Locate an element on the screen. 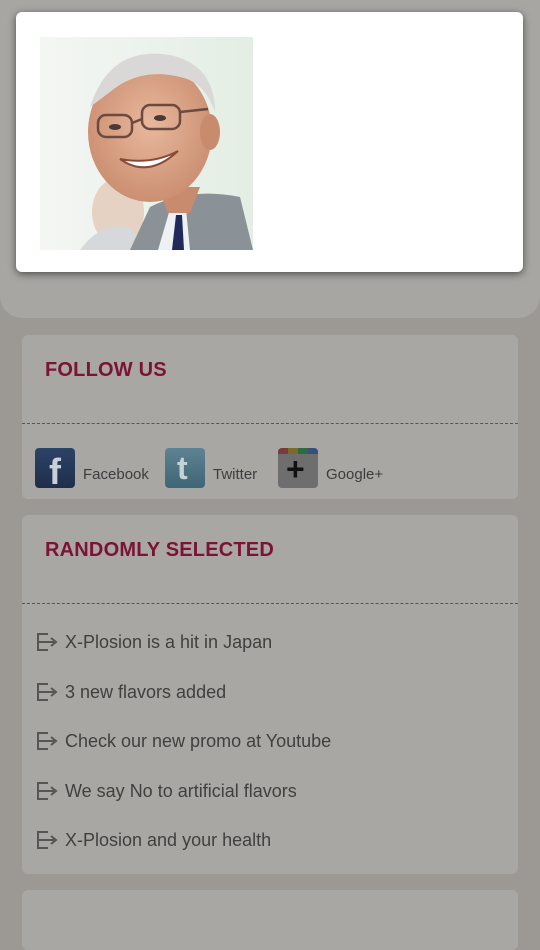 The image size is (540, 950). next-panel is located at coordinates (270, 920).